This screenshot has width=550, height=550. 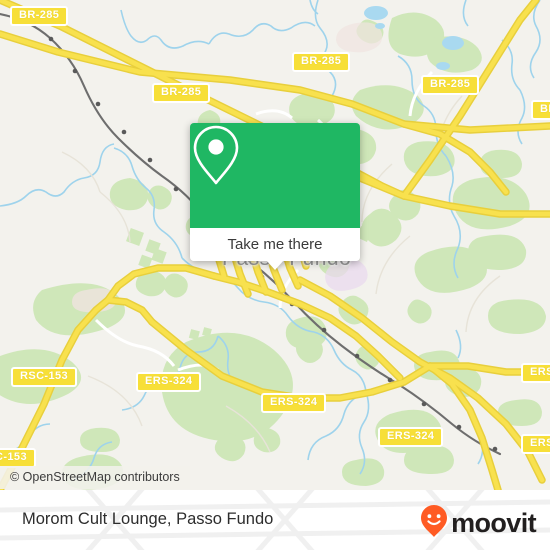 I want to click on road-shield-rsc153-clipped: C-153, so click(x=18, y=458).